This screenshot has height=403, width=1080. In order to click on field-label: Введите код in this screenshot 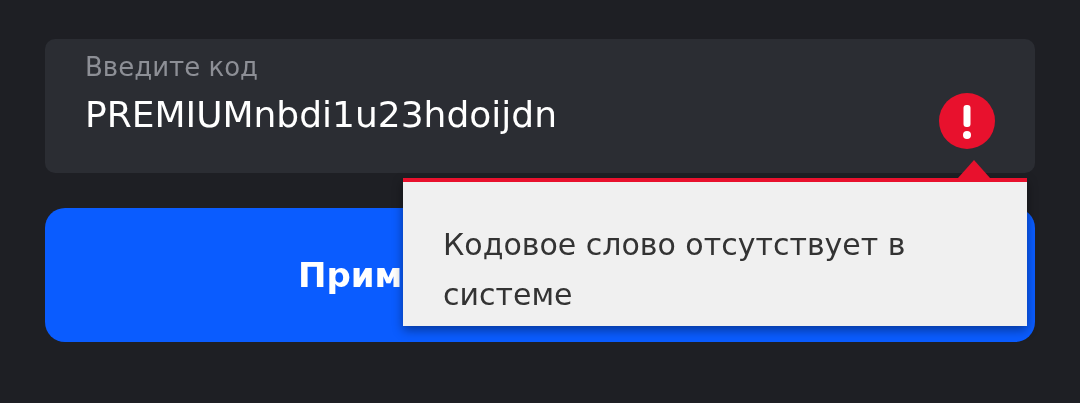, I will do `click(172, 67)`.